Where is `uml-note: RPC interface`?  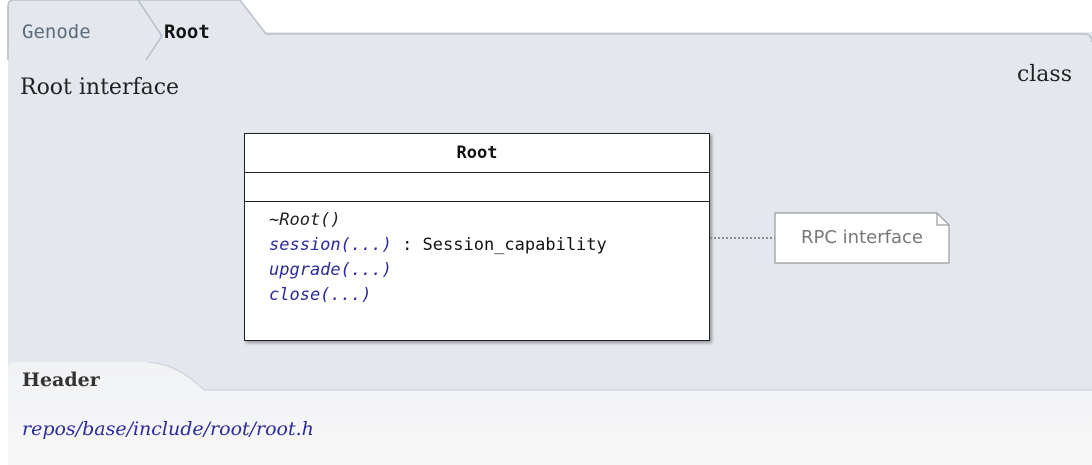
uml-note: RPC interface is located at coordinates (862, 238).